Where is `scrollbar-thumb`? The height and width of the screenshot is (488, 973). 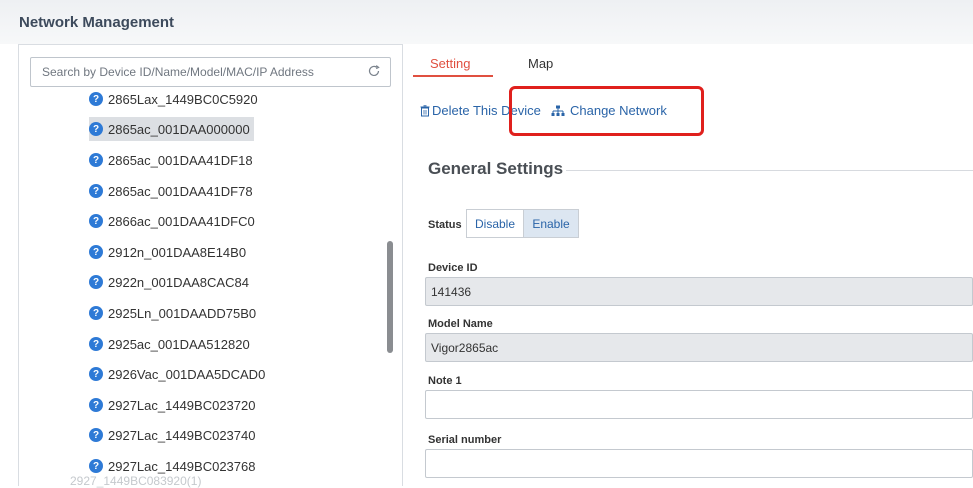 scrollbar-thumb is located at coordinates (390, 297).